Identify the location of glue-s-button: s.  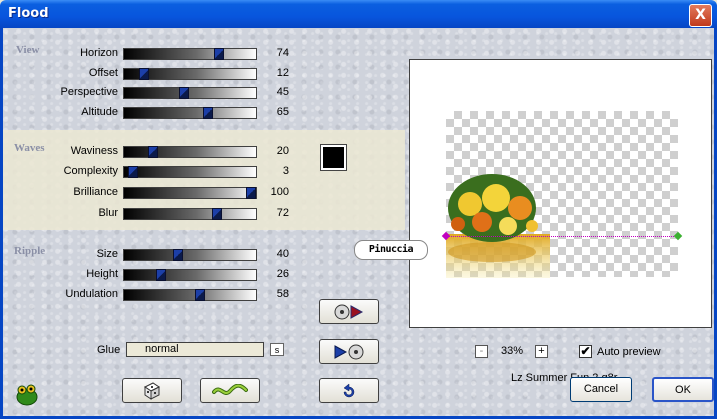
(277, 349).